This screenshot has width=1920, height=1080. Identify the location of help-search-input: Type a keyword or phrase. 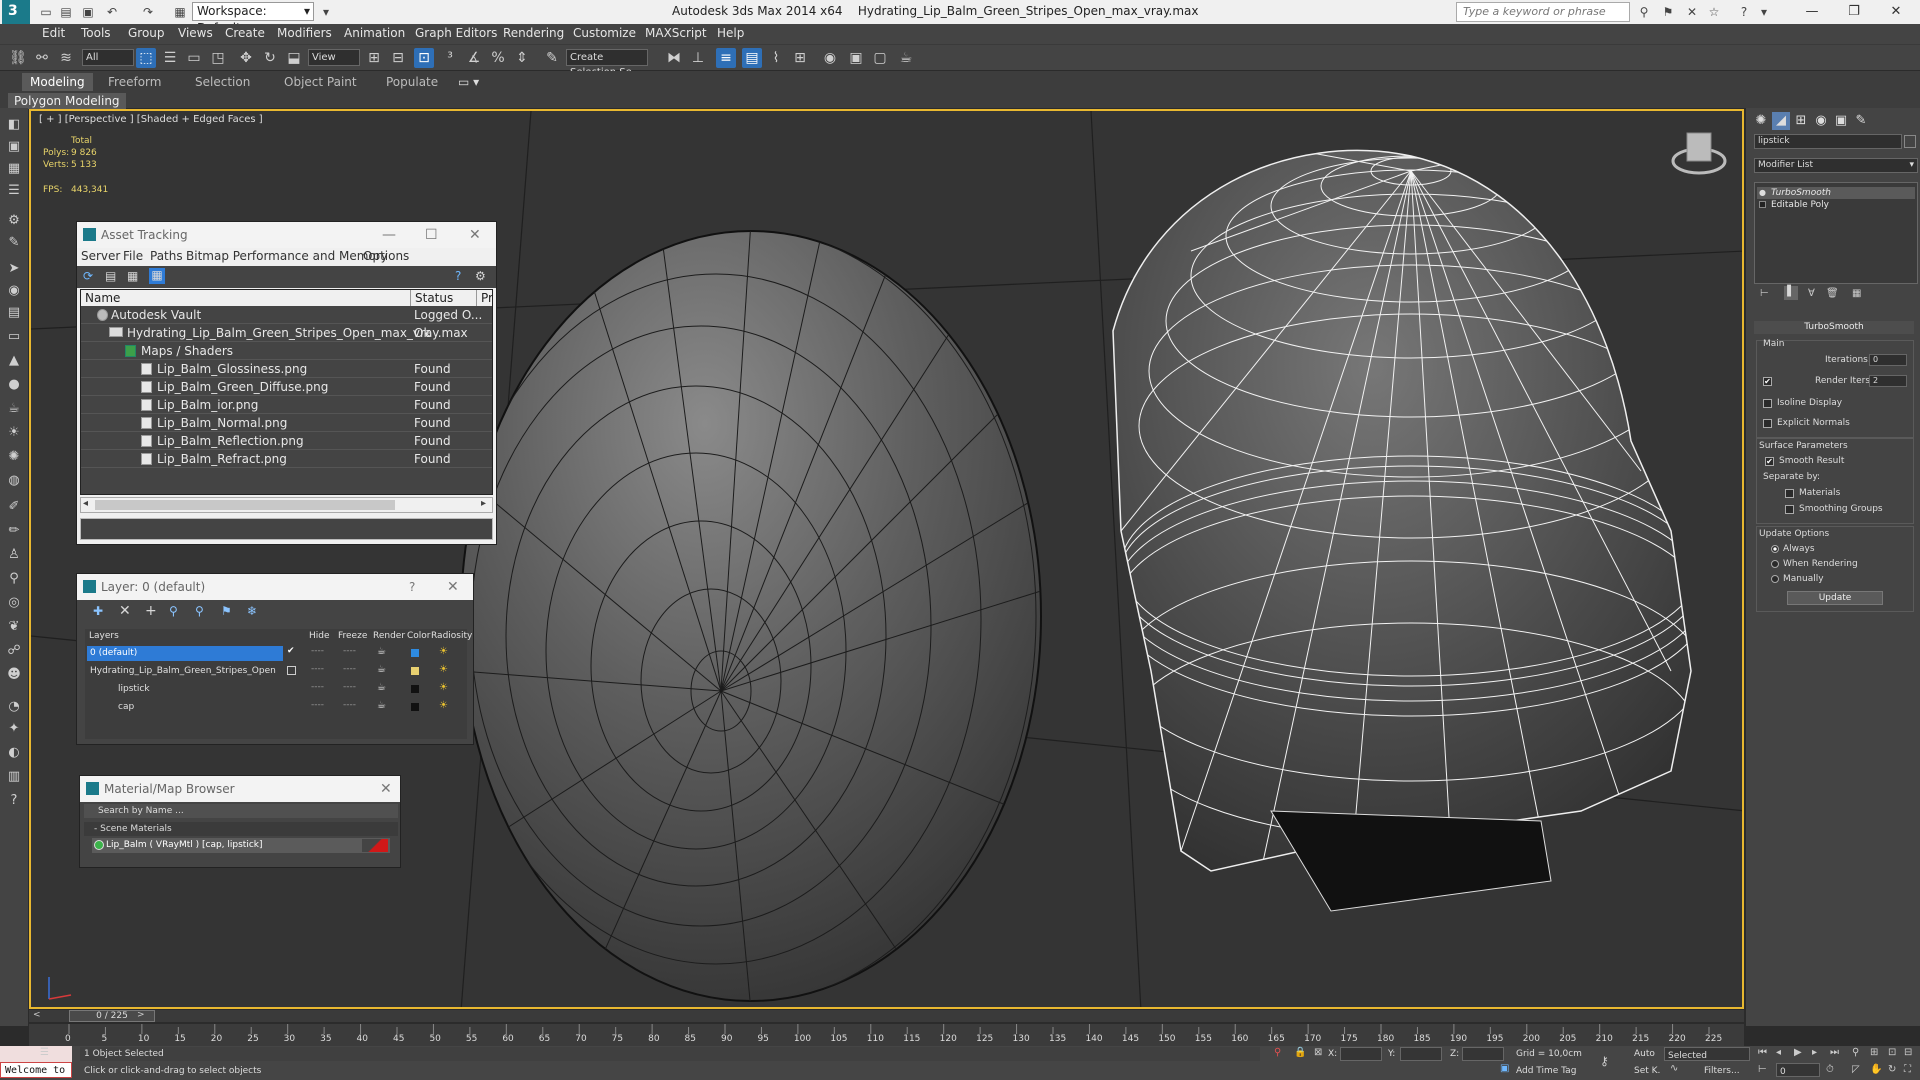
(1543, 12).